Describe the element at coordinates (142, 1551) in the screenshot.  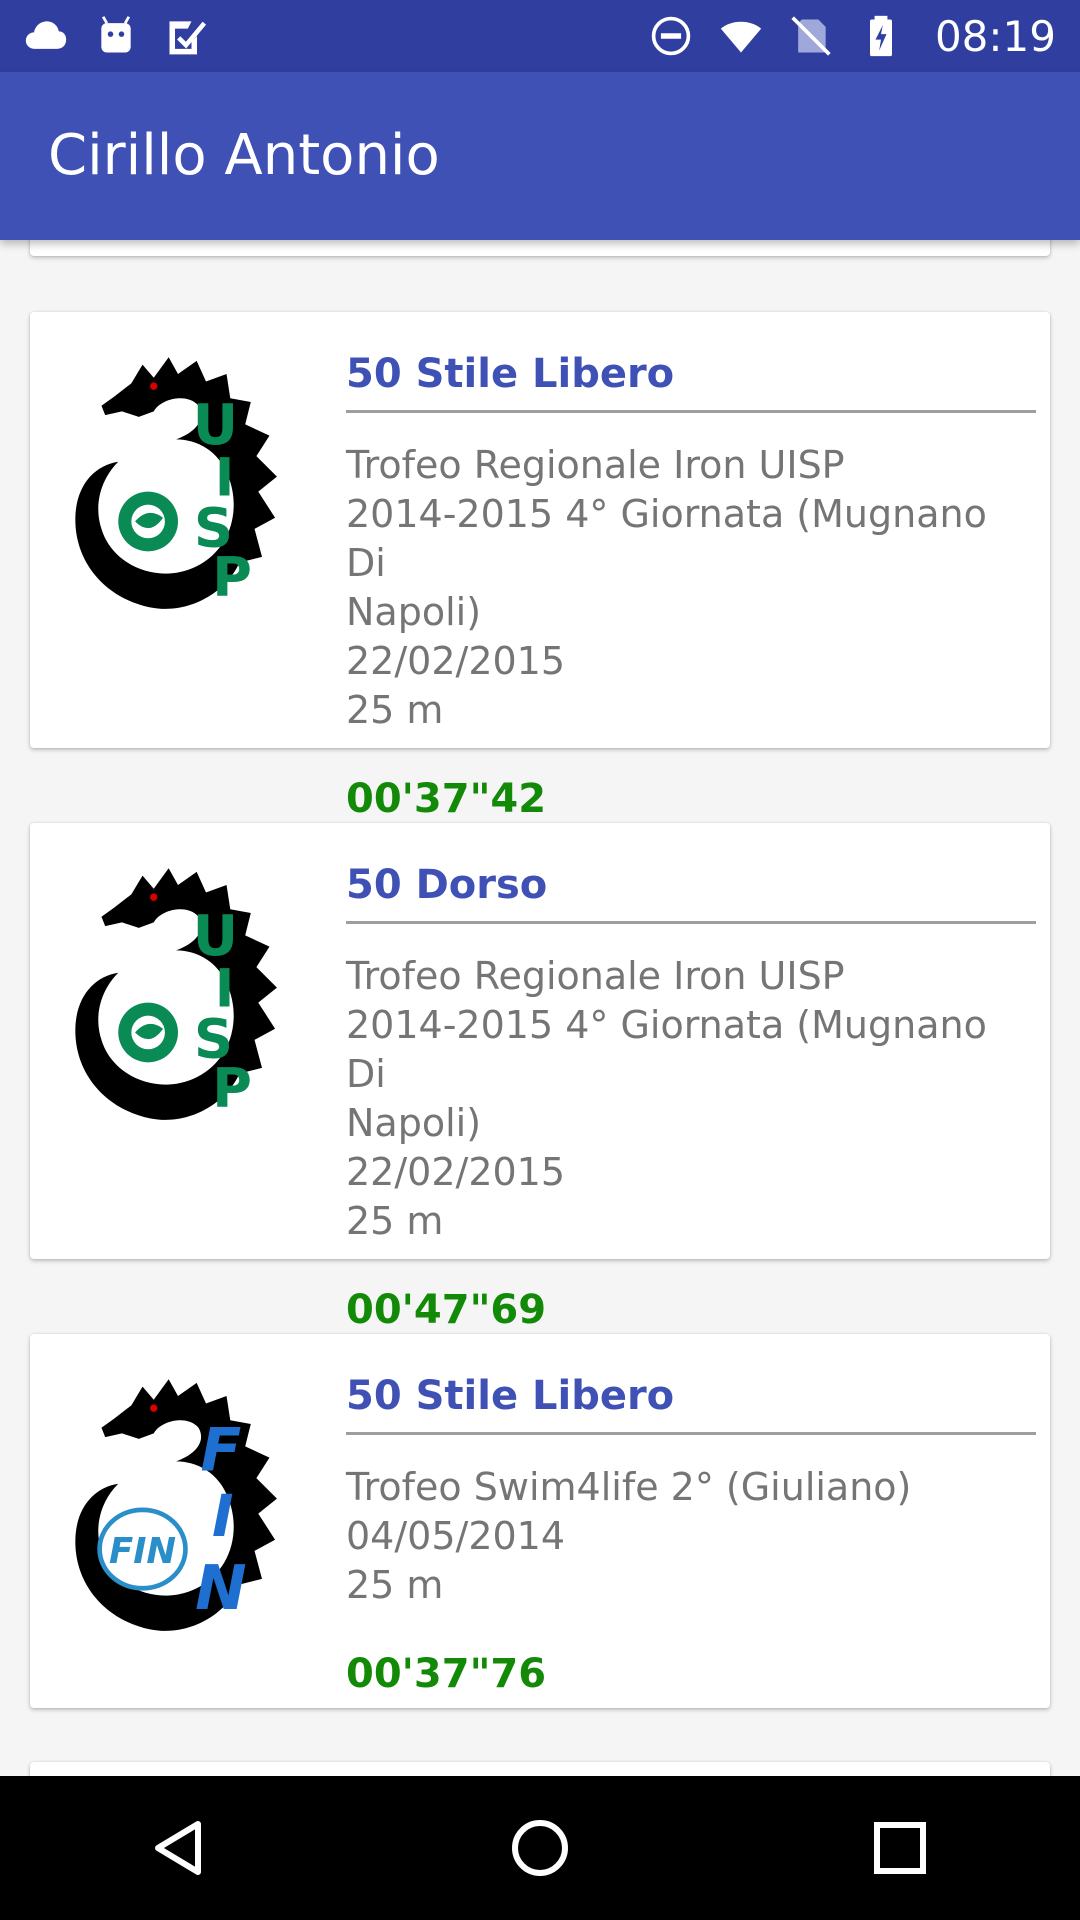
I see `svg-text: FIN` at that location.